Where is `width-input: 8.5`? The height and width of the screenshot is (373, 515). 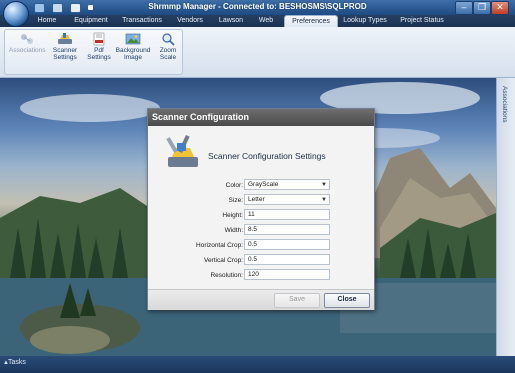
width-input: 8.5 is located at coordinates (287, 229).